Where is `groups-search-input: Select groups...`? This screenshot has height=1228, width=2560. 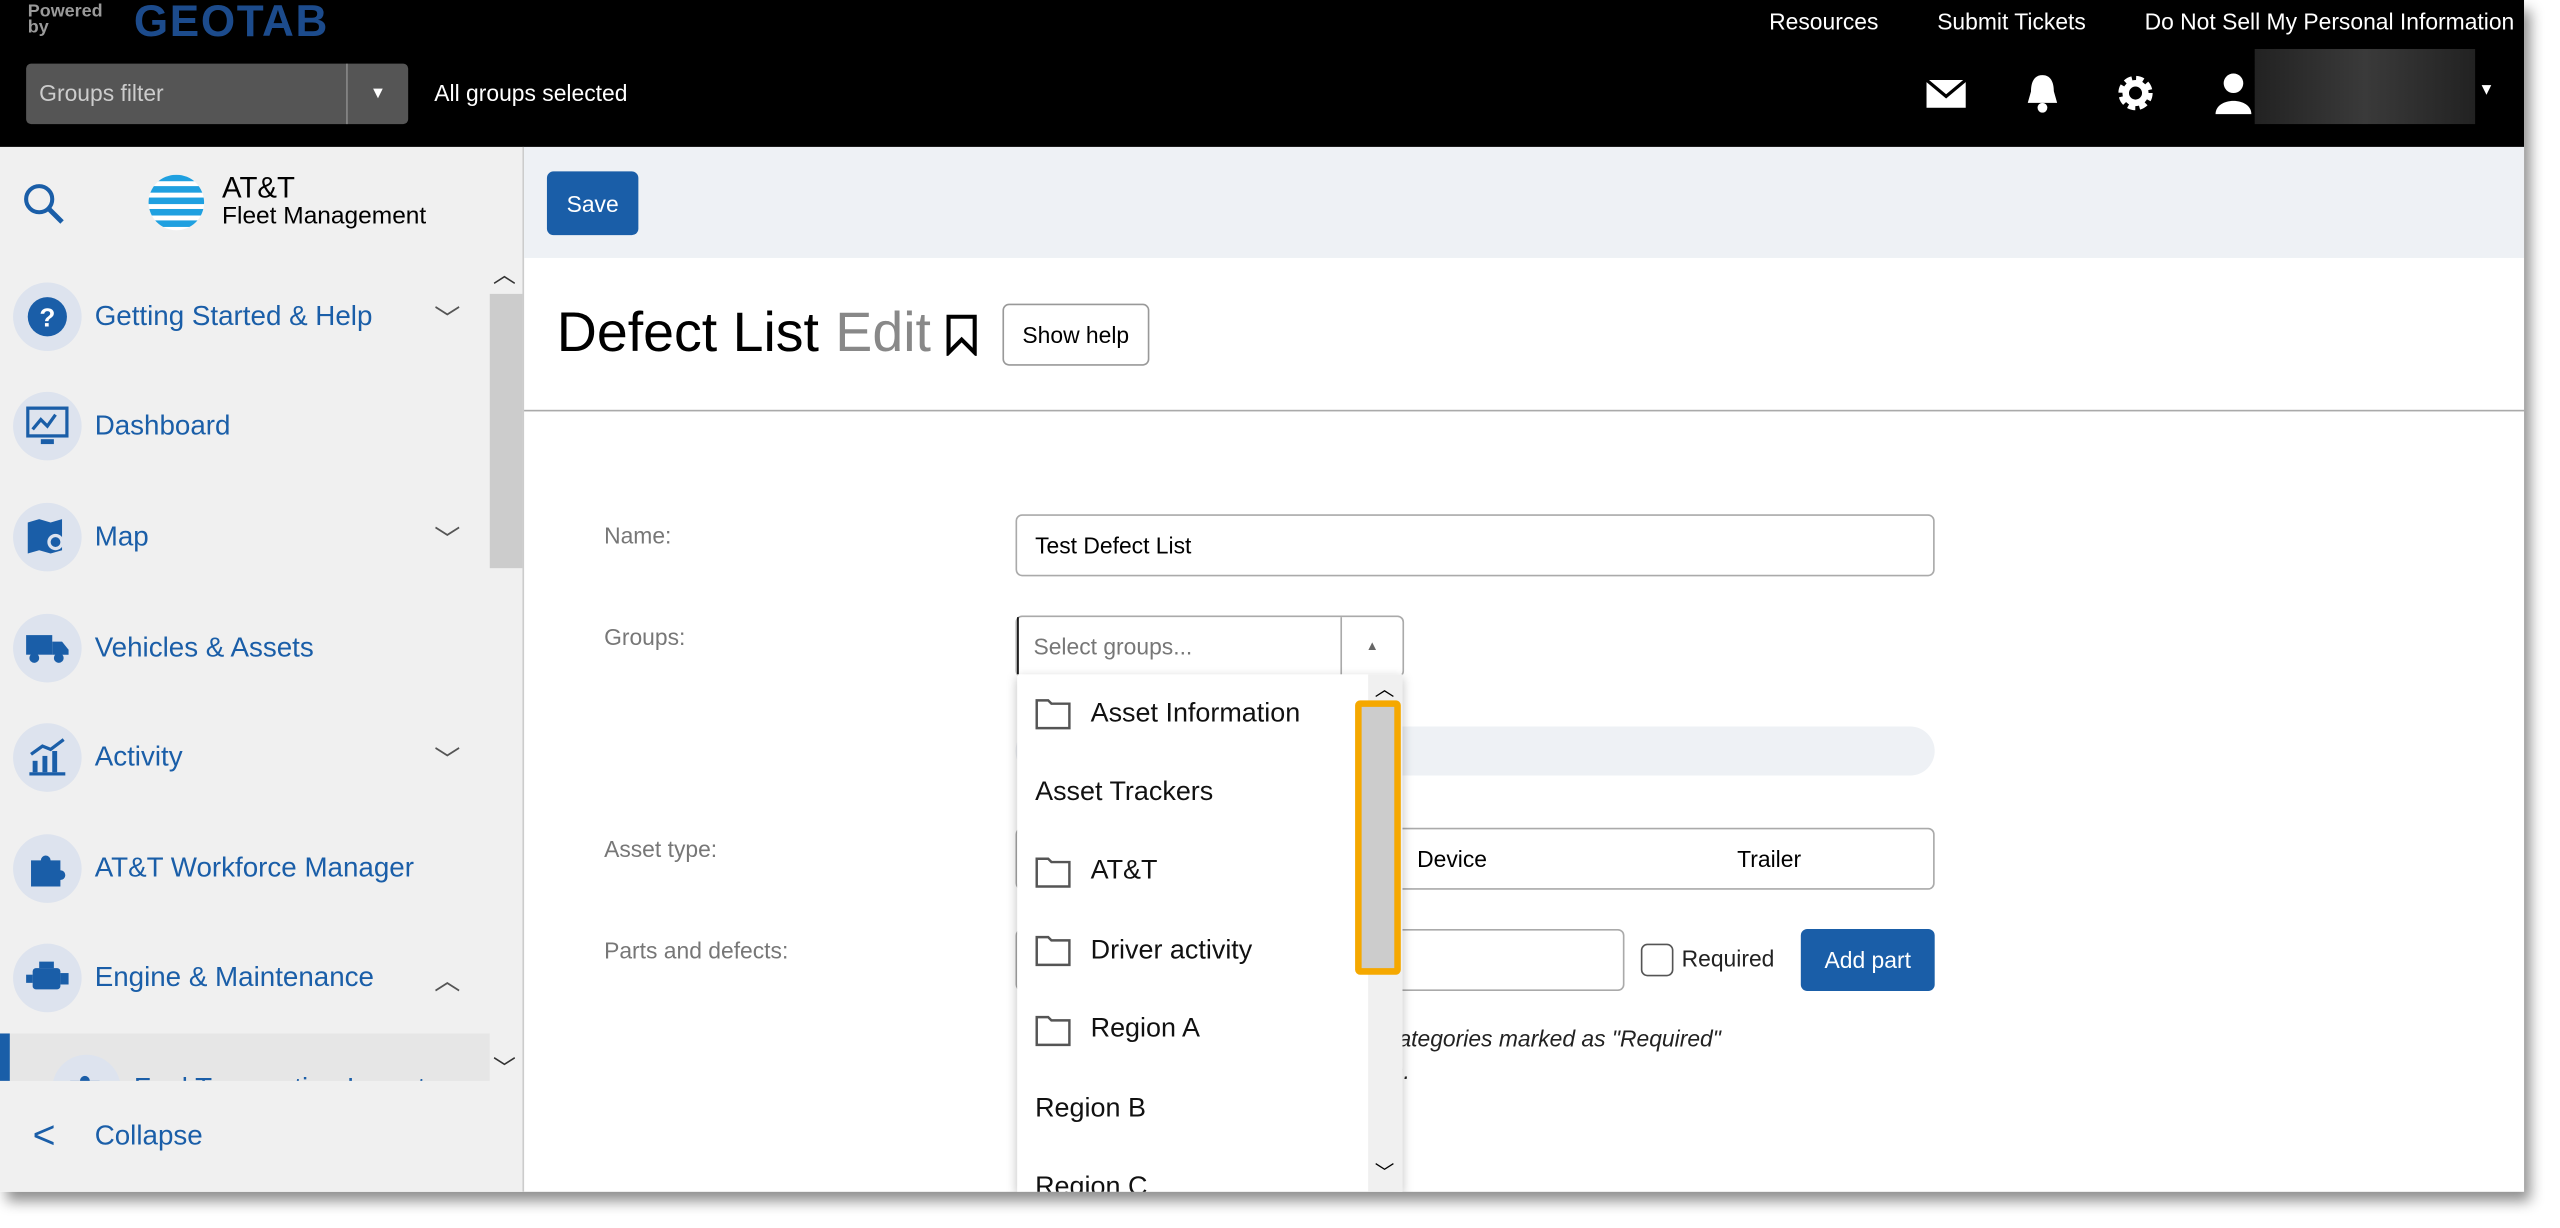 groups-search-input: Select groups... is located at coordinates (1178, 646).